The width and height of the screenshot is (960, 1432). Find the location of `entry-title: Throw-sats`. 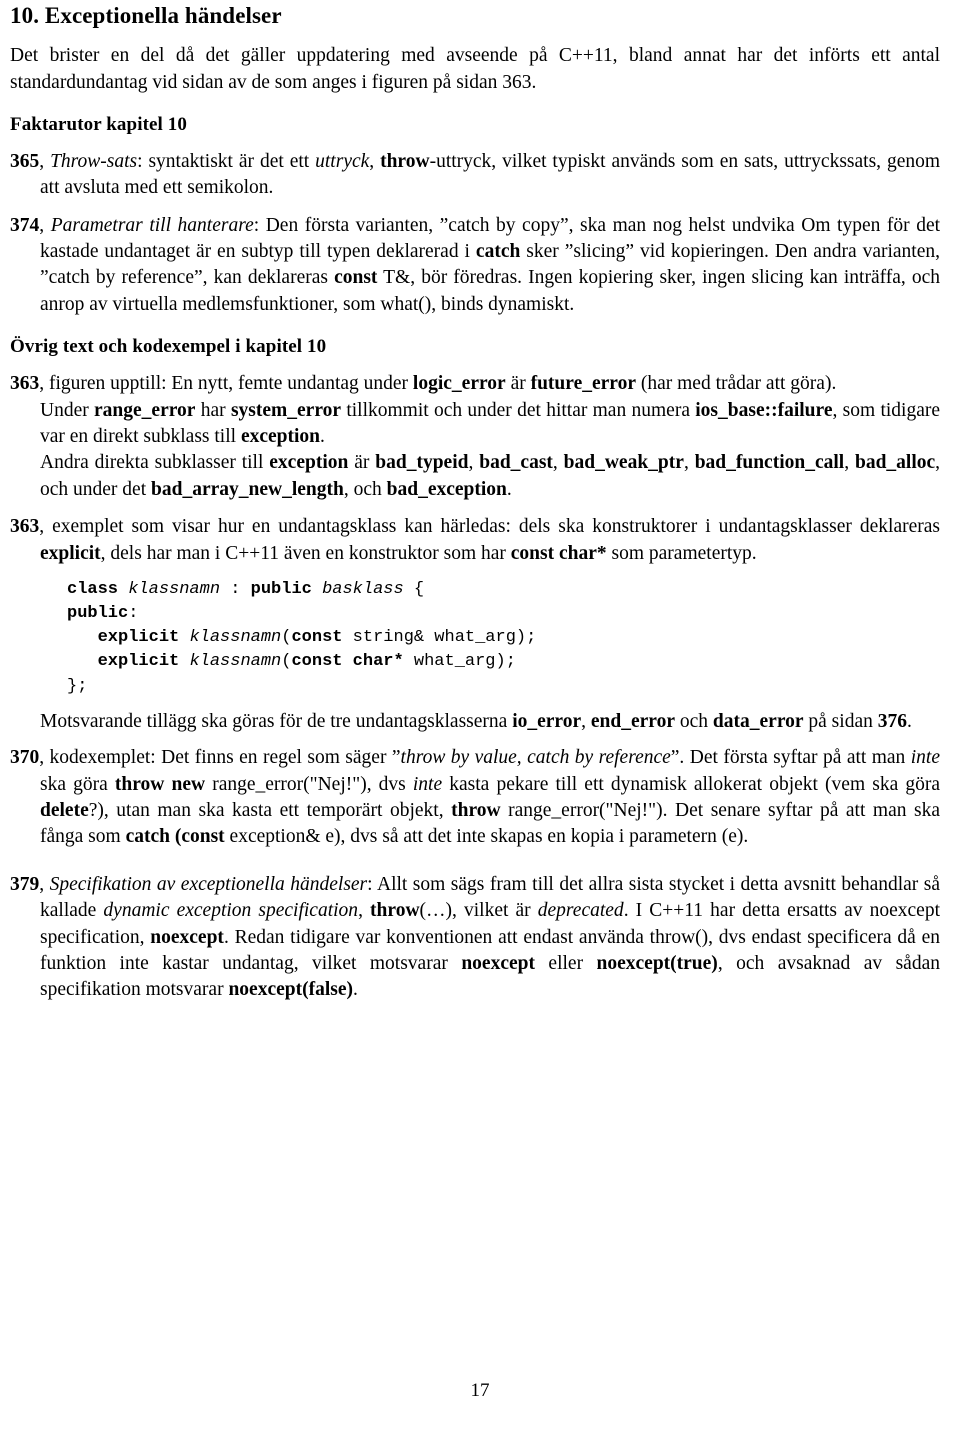

entry-title: Throw-sats is located at coordinates (94, 161).